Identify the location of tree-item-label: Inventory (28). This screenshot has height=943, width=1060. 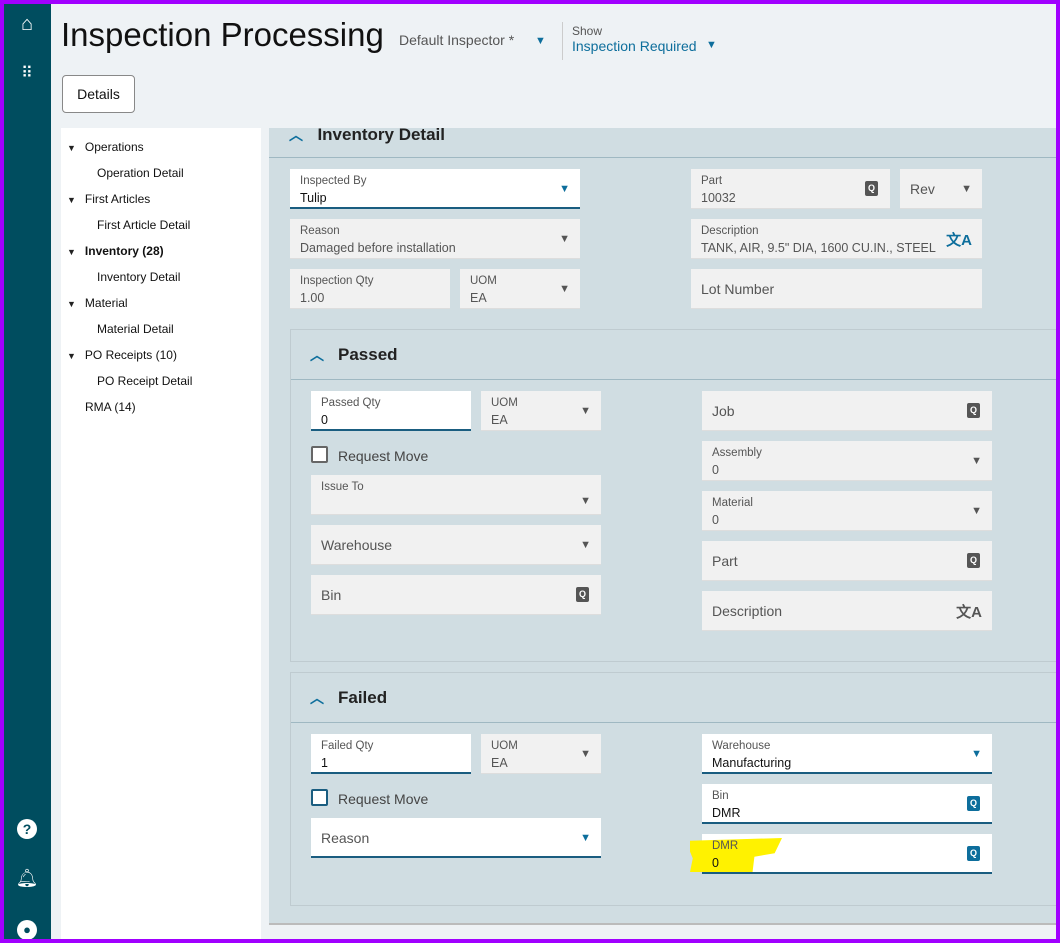
(124, 251).